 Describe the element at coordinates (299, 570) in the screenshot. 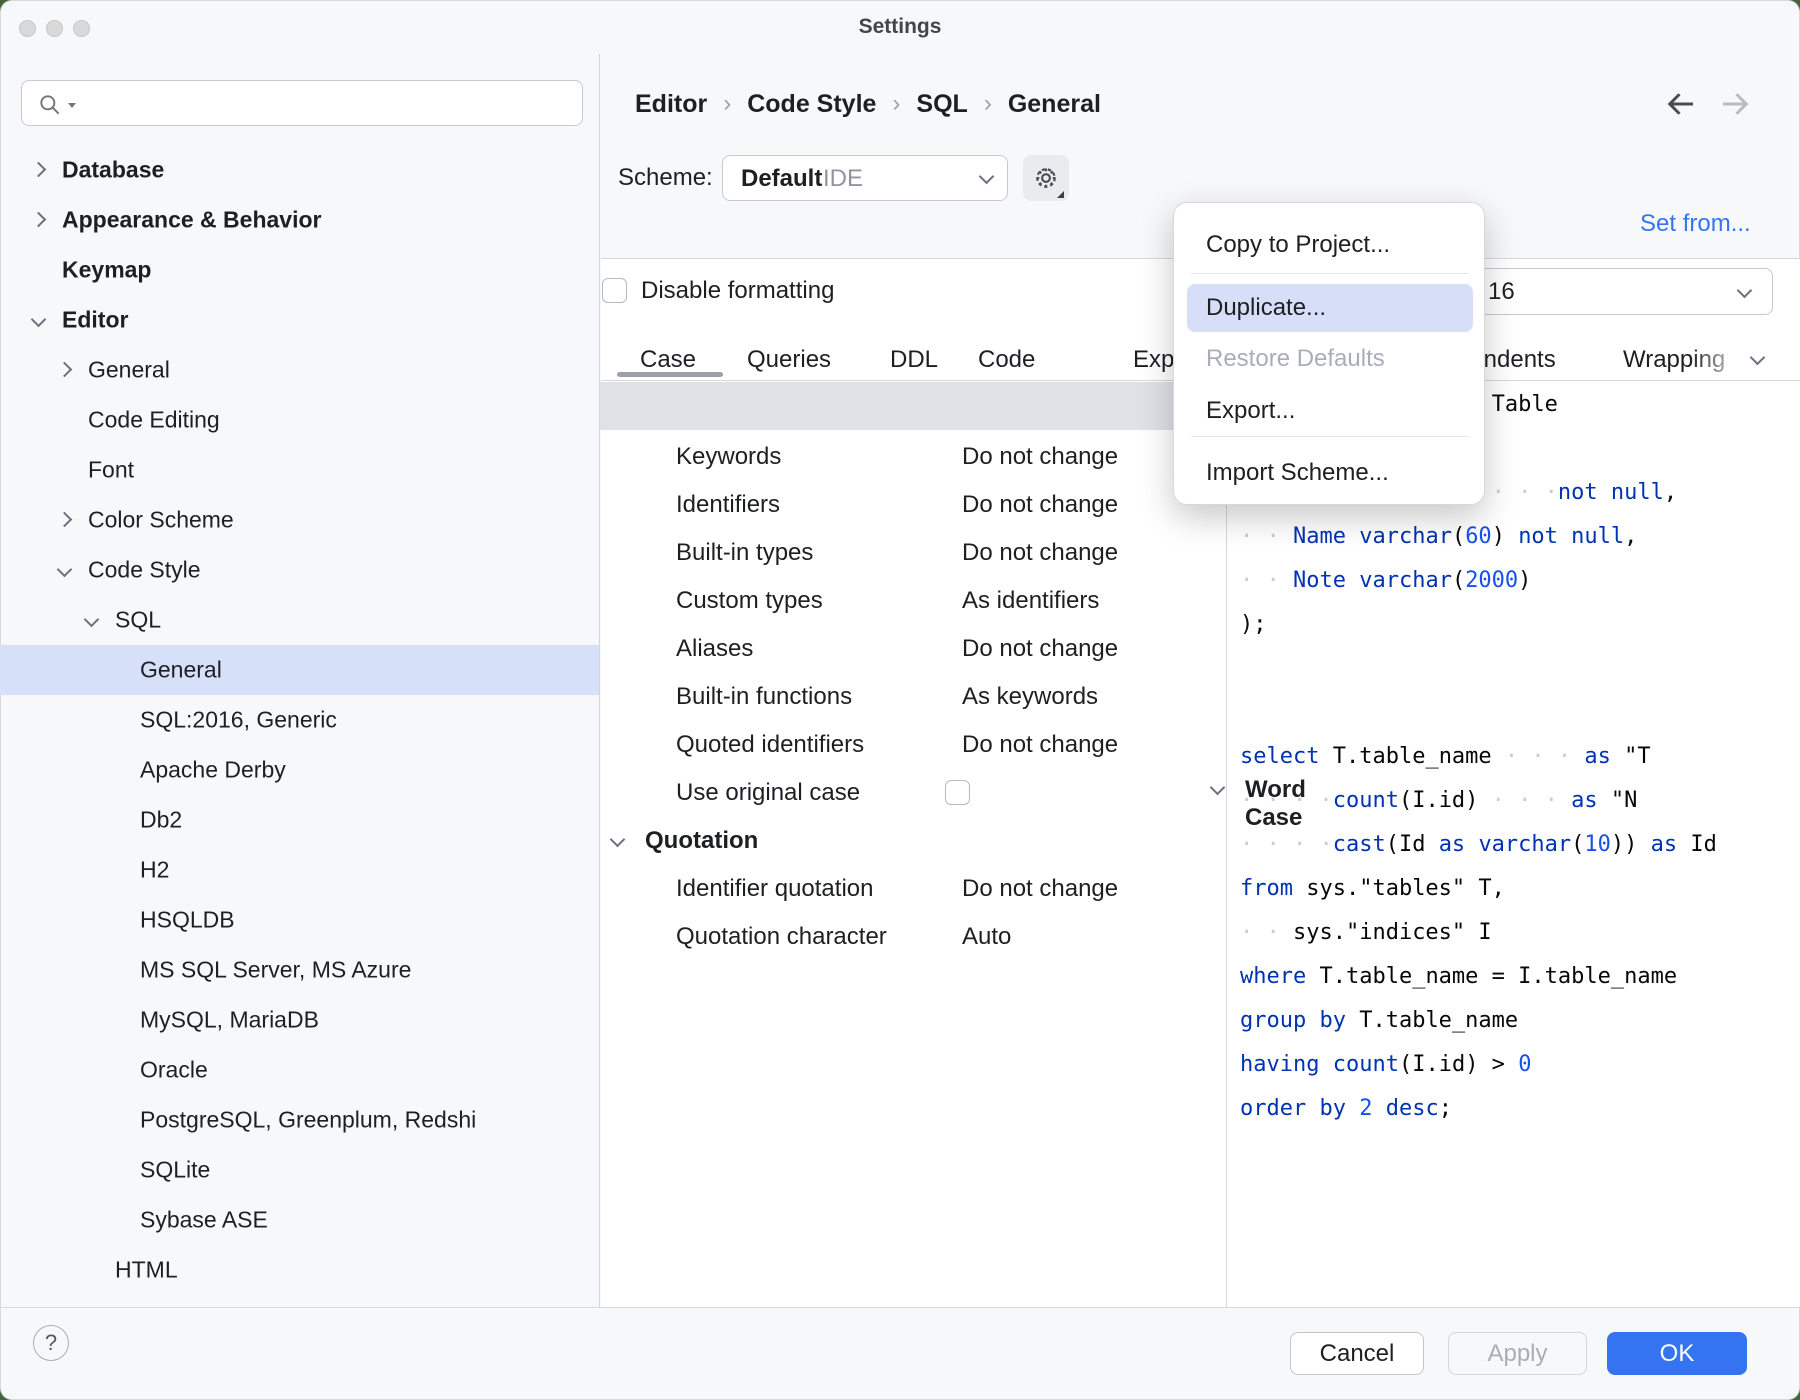

I see `sidebar-item-code-style: Code Style` at that location.